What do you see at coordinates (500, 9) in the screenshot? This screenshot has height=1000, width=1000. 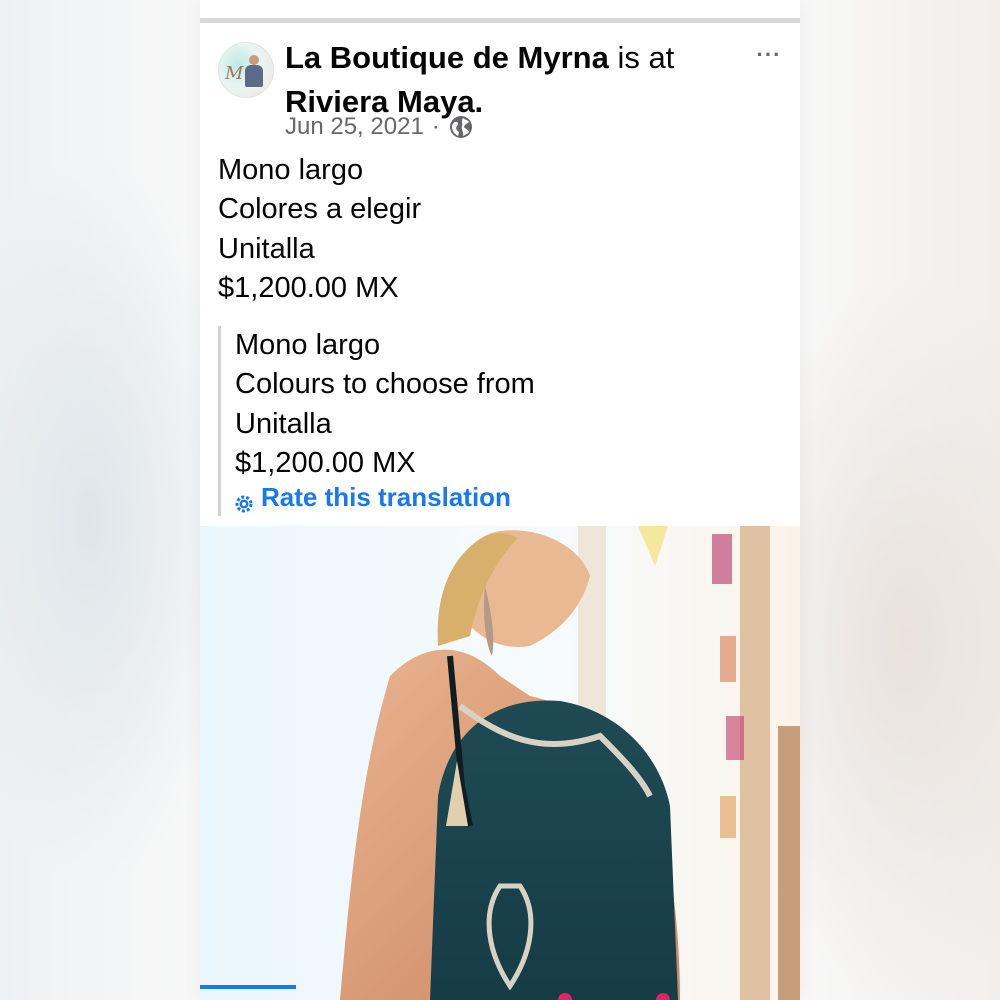 I see `top-strip` at bounding box center [500, 9].